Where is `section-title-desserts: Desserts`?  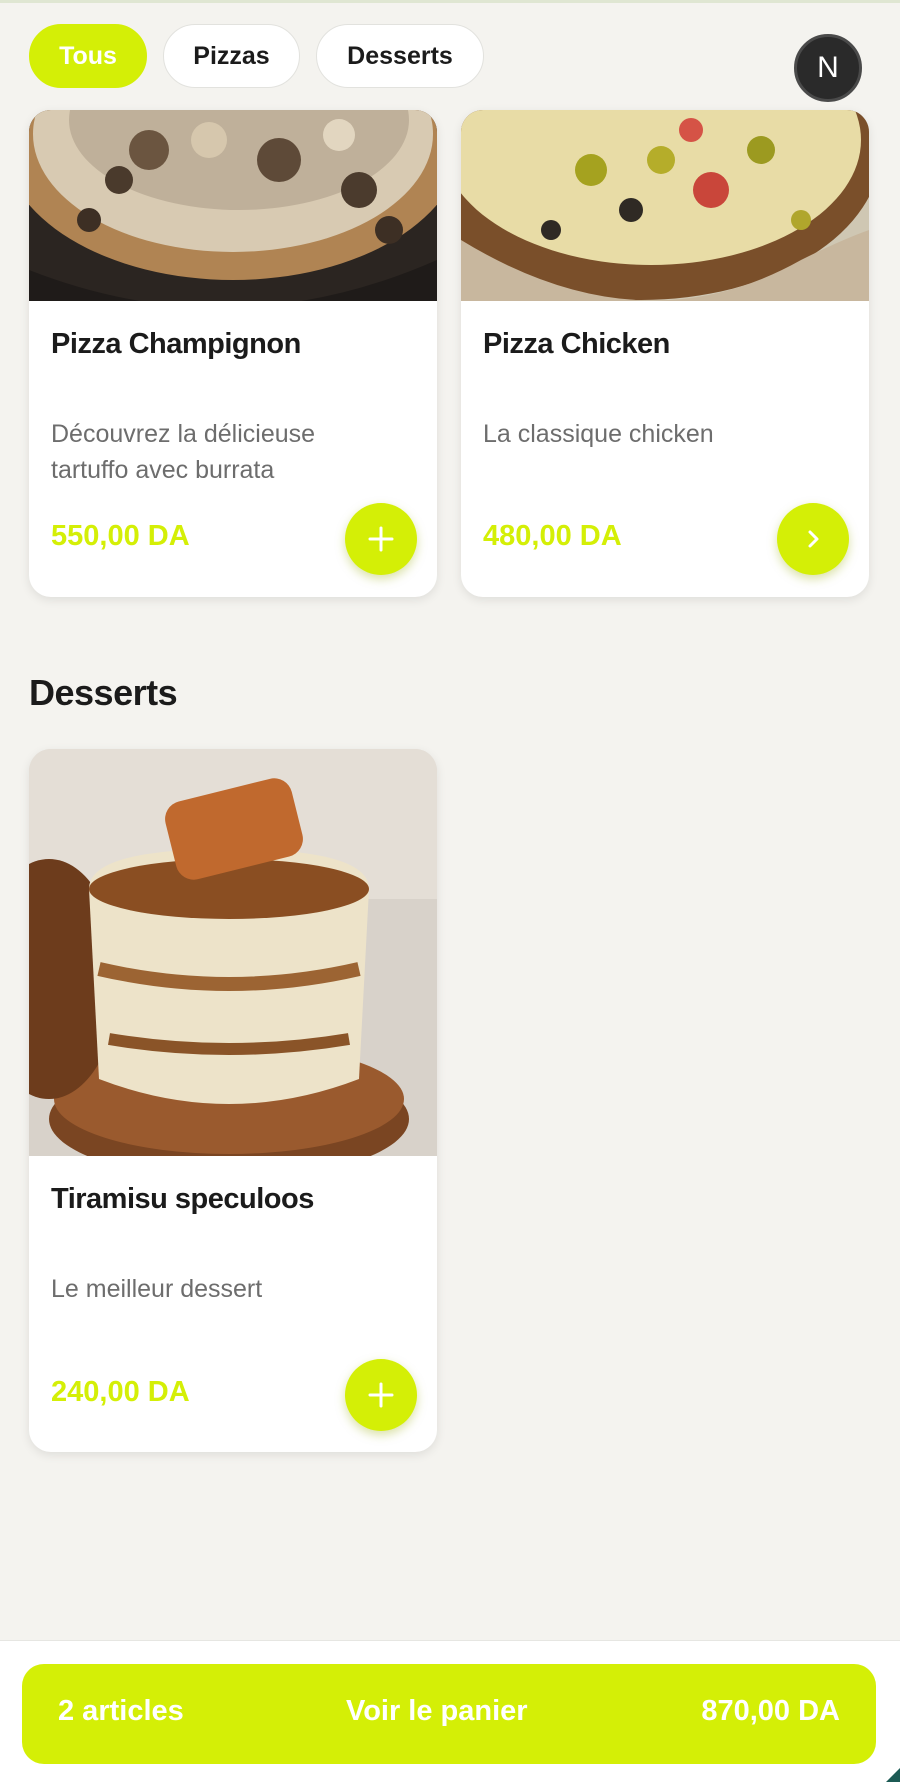 section-title-desserts: Desserts is located at coordinates (103, 692).